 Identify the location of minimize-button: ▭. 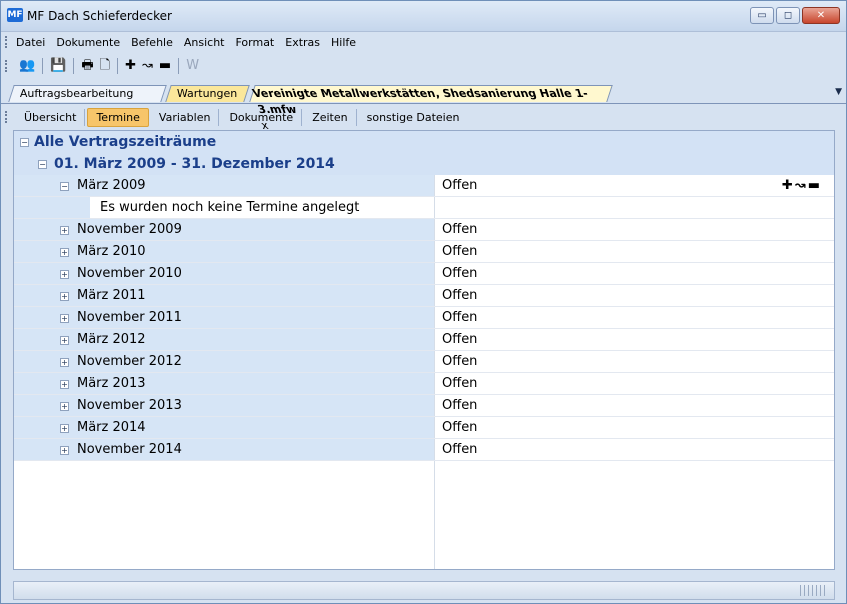
(762, 15).